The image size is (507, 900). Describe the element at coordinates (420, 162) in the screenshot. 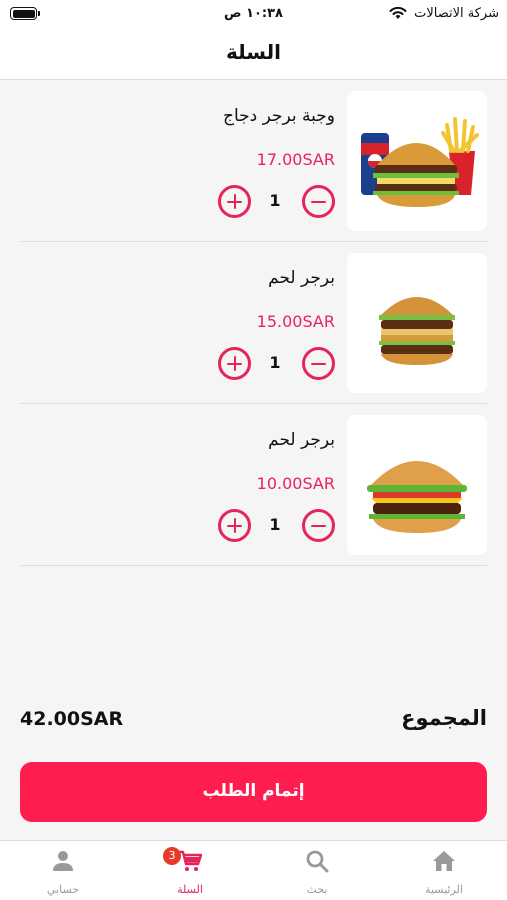

I see `burger-meal-image` at that location.